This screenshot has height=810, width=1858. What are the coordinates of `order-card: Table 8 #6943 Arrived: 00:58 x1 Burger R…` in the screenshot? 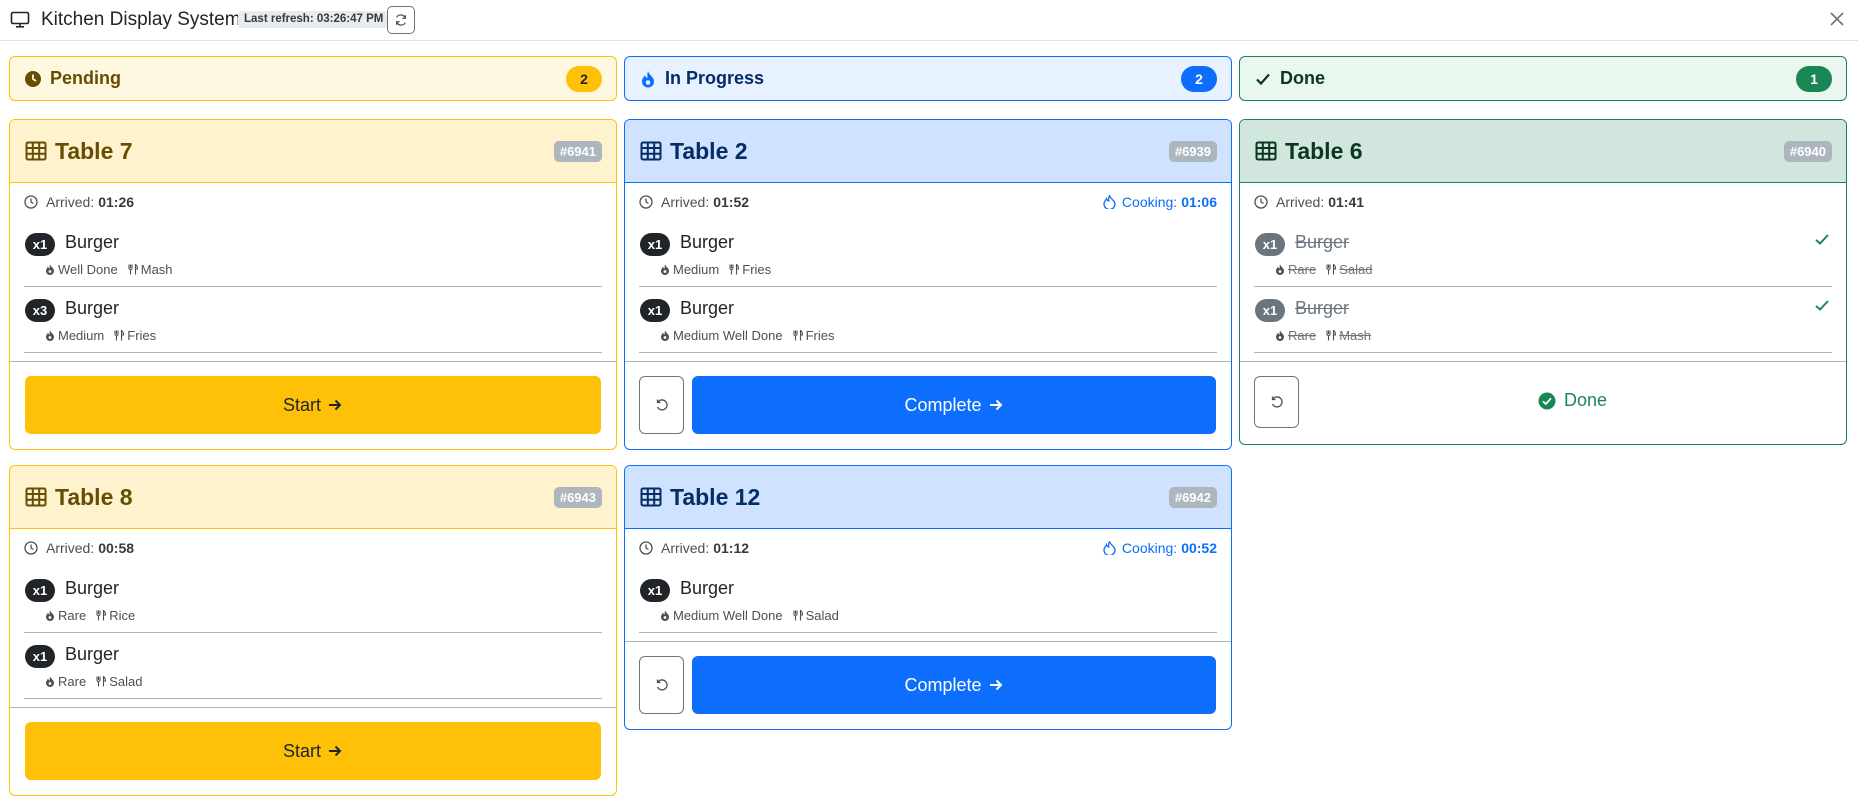 It's located at (313, 630).